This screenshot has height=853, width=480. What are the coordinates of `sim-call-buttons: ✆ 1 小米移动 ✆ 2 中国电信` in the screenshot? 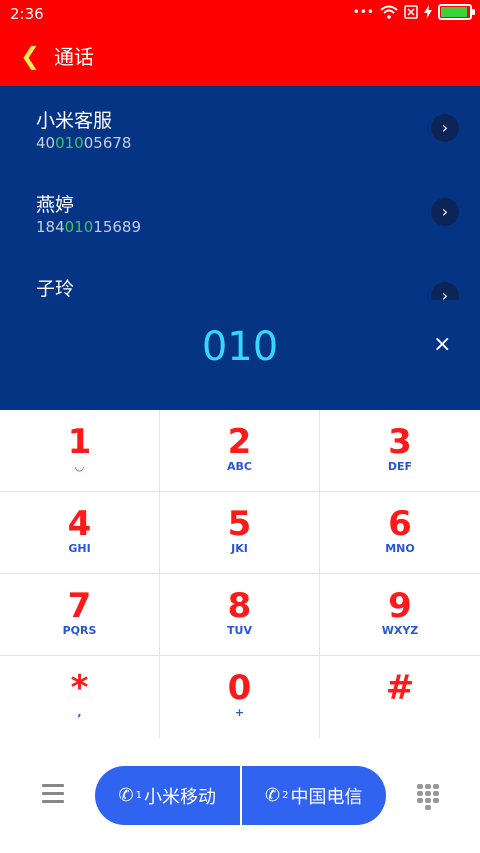 It's located at (240, 795).